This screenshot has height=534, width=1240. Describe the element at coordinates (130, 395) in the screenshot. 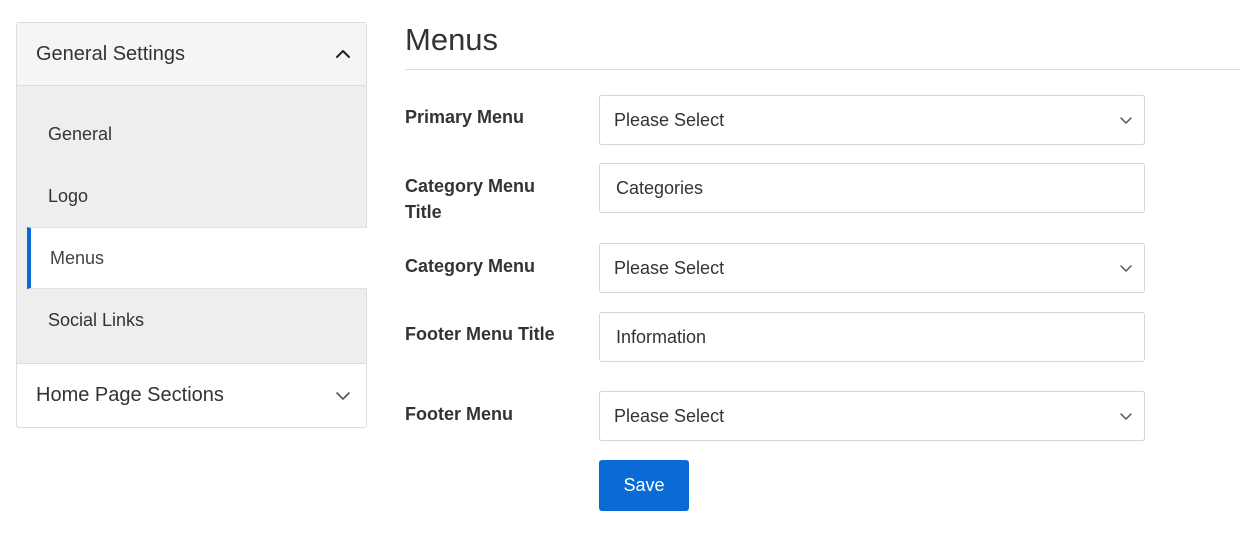

I see `accordion-label: Home Page Sections` at that location.